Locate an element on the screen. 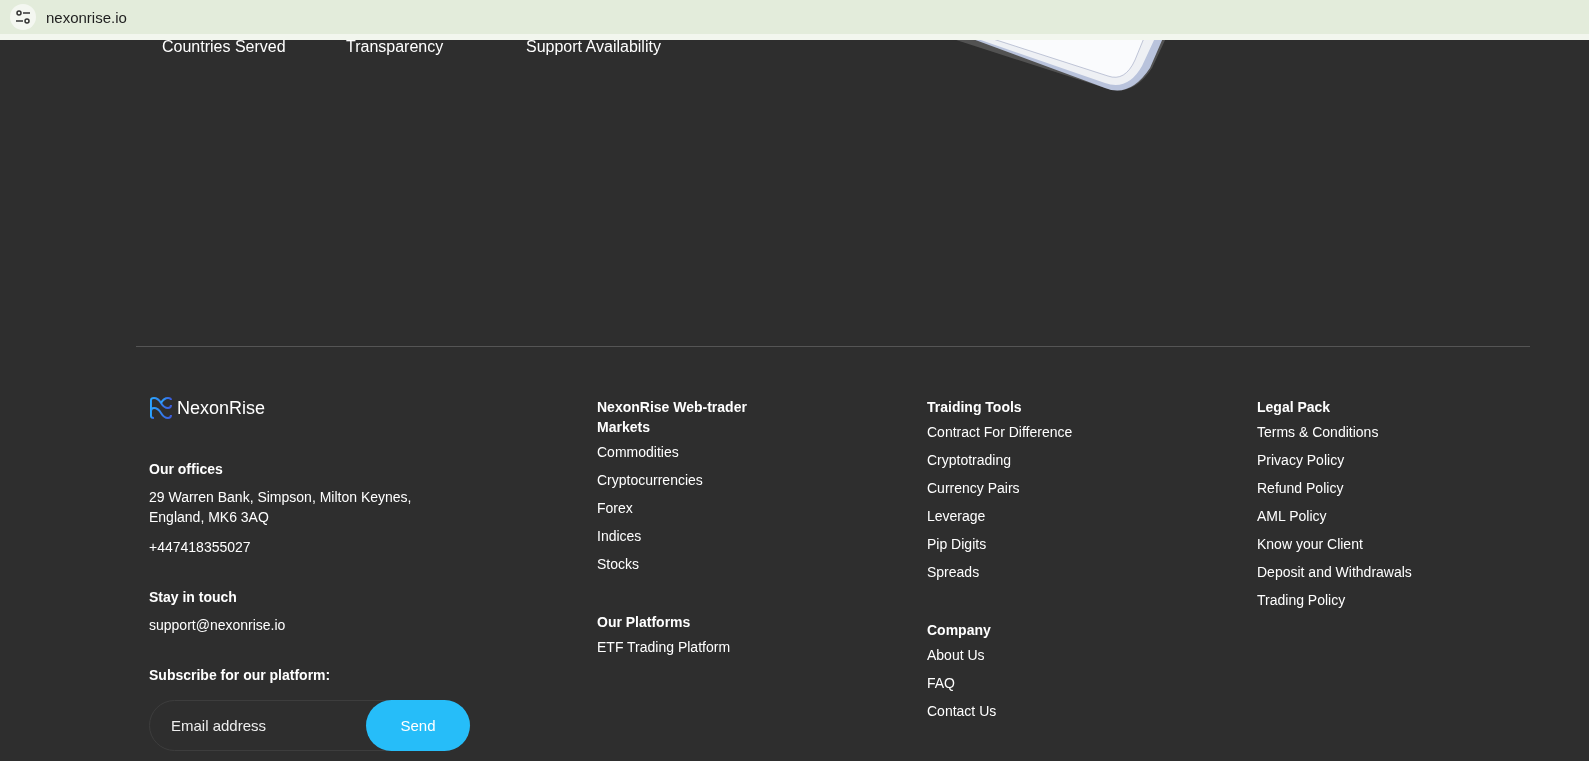 The image size is (1589, 761). footer-link: Cryptocurrencies is located at coordinates (650, 480).